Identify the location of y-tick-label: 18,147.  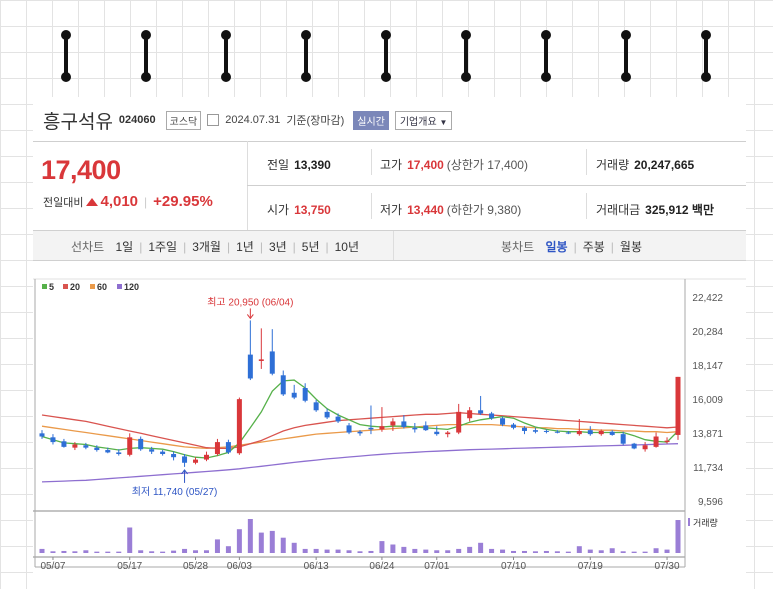
(707, 366).